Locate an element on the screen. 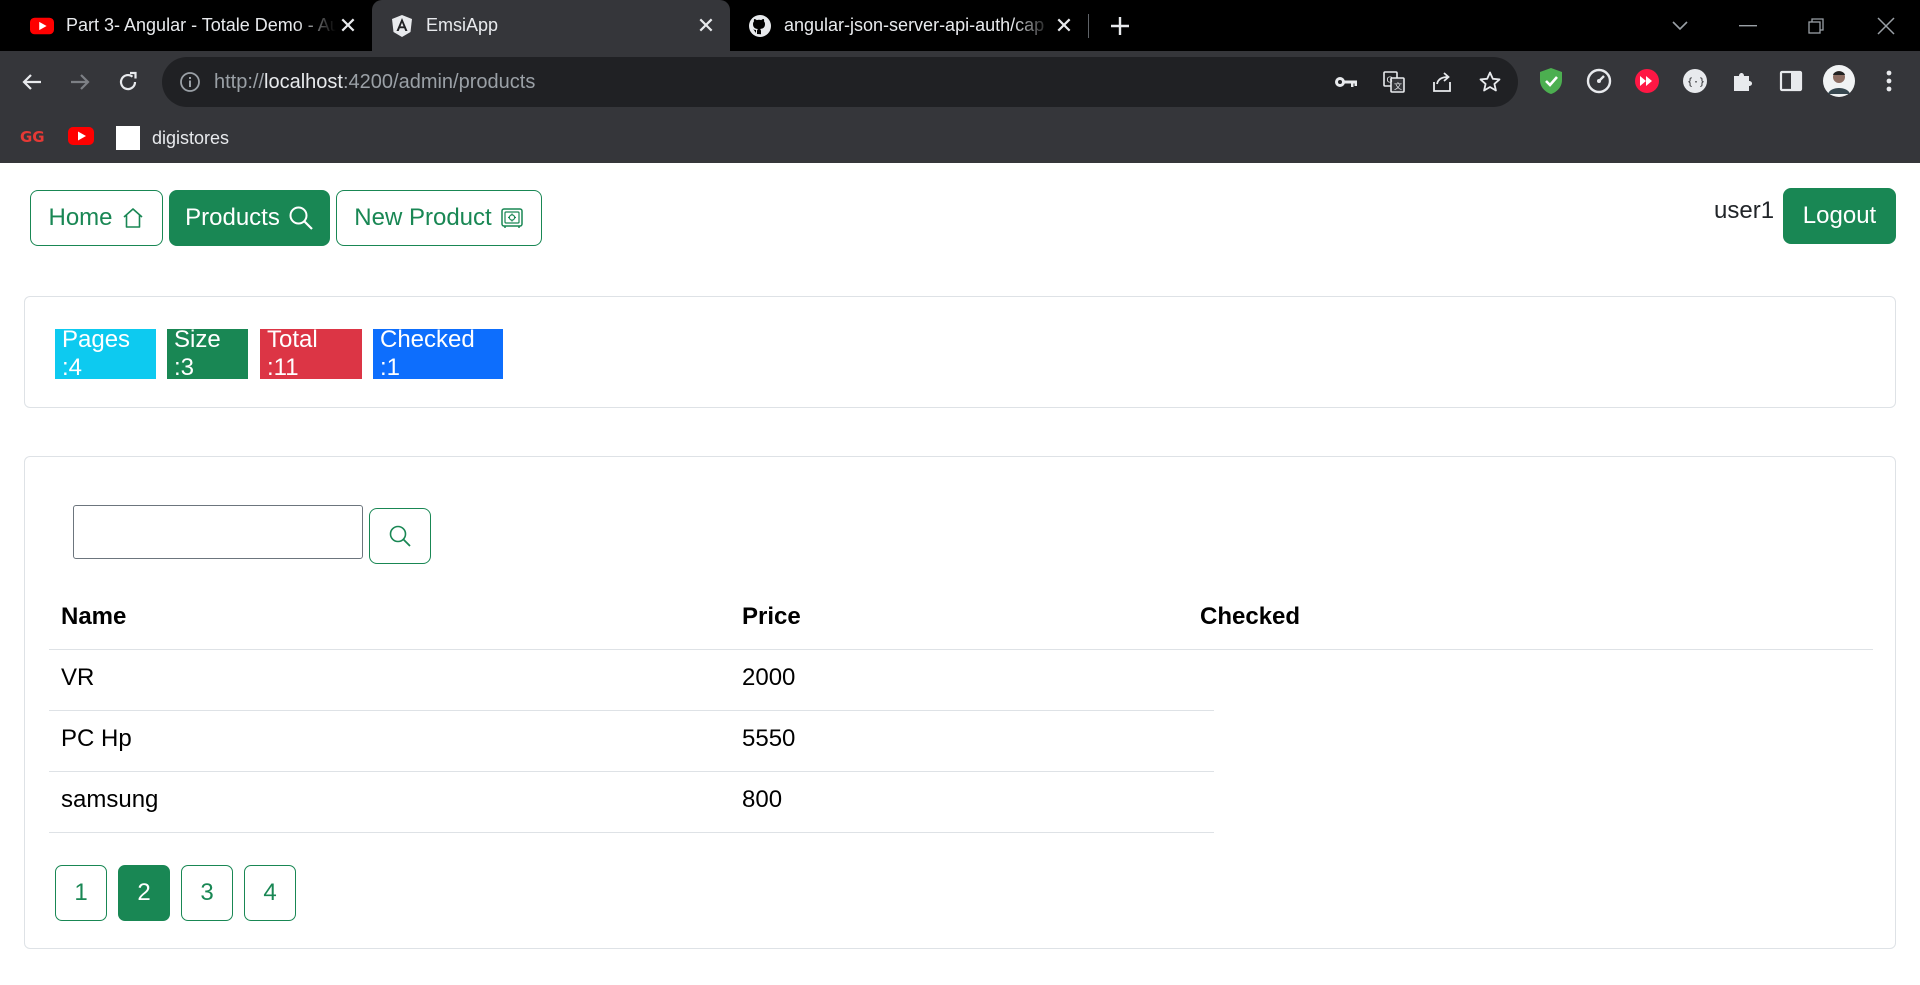 The image size is (1920, 985). product-name: samsung is located at coordinates (110, 799).